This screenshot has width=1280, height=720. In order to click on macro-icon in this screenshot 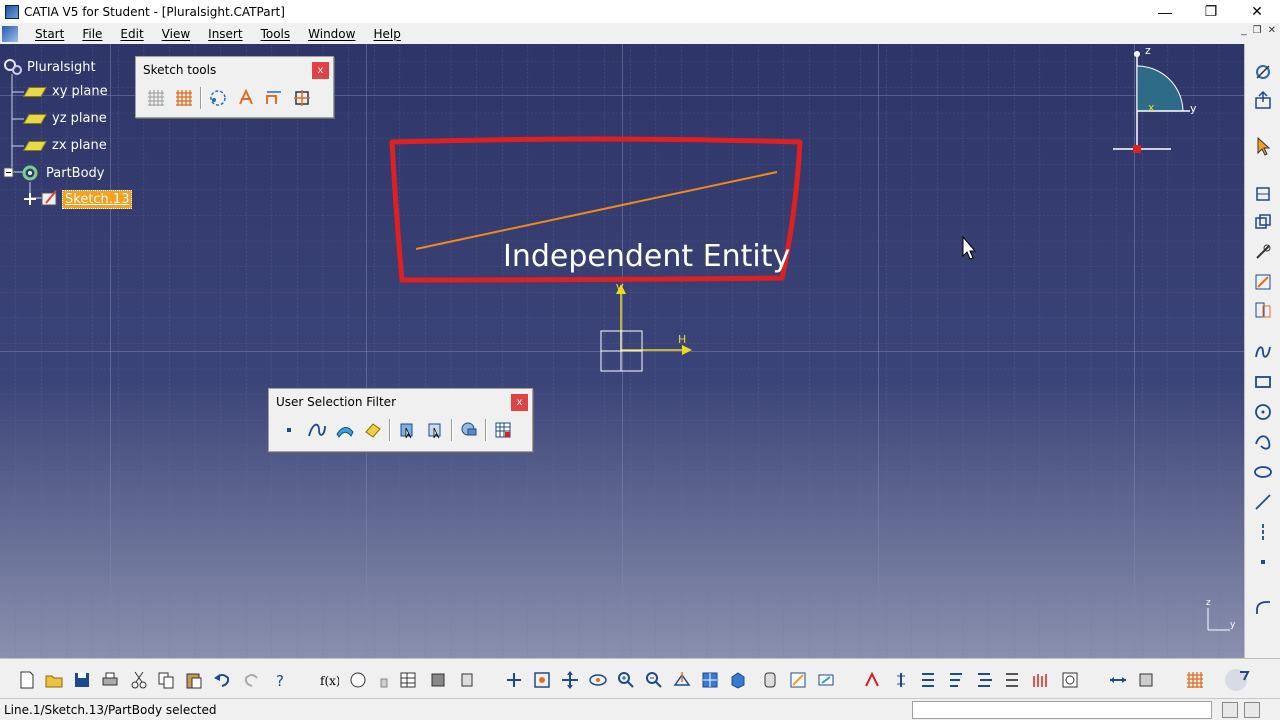, I will do `click(468, 680)`.